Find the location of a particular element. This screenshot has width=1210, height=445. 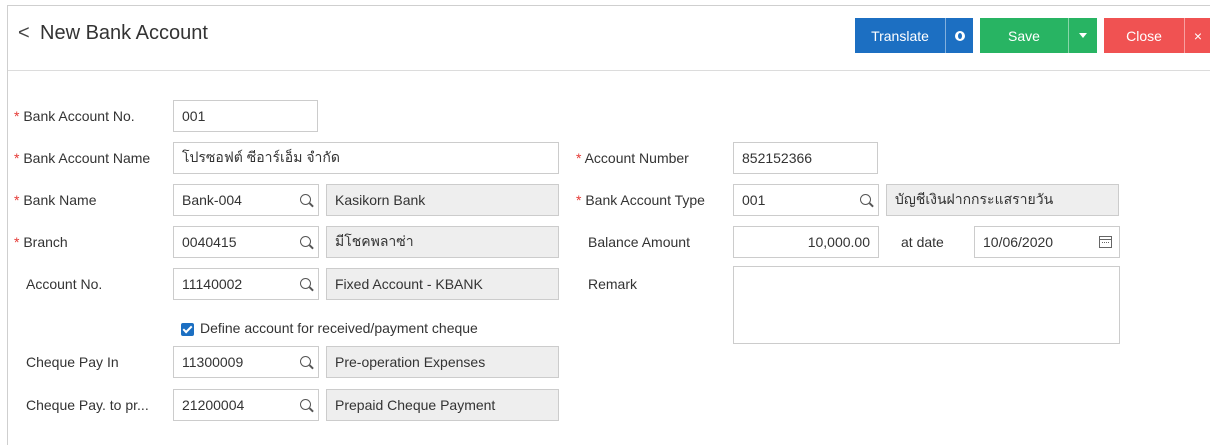

input-value: 10/06/2020 is located at coordinates (1018, 242).